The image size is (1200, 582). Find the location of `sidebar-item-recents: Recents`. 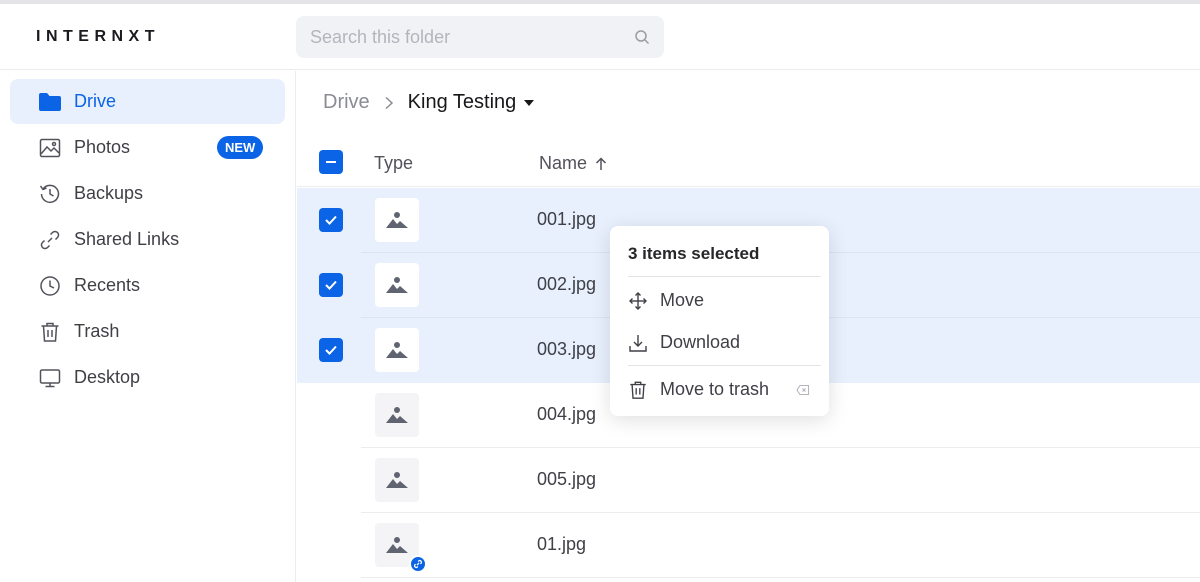

sidebar-item-recents: Recents is located at coordinates (147, 285).